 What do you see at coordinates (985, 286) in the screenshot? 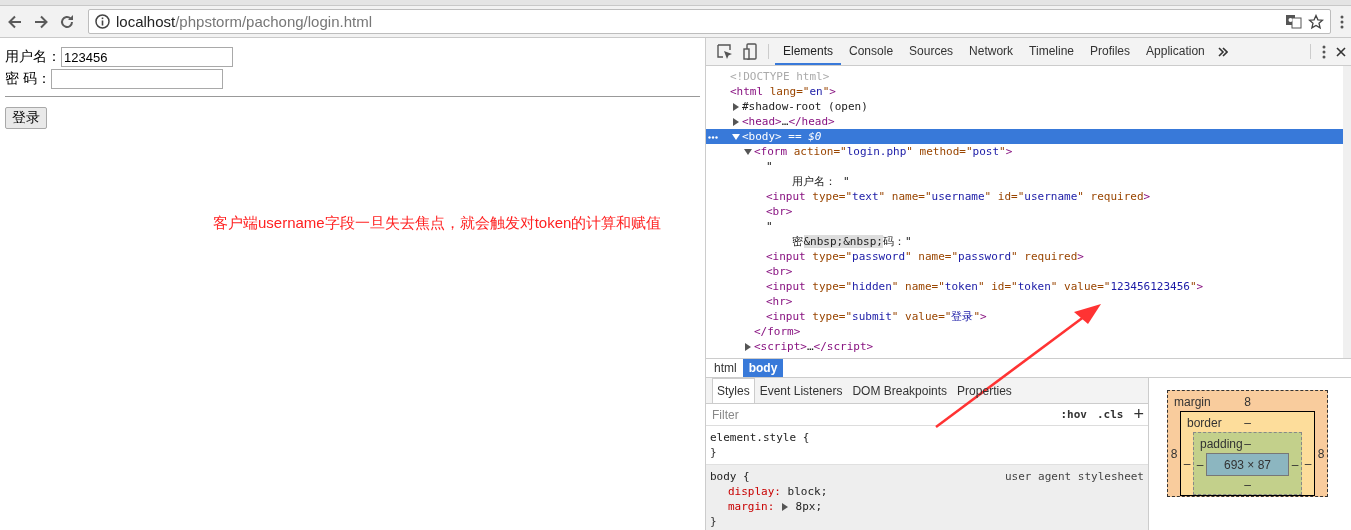
I see `code-line: <input type="hidden" name="token" id="token" value="123456123456">` at bounding box center [985, 286].